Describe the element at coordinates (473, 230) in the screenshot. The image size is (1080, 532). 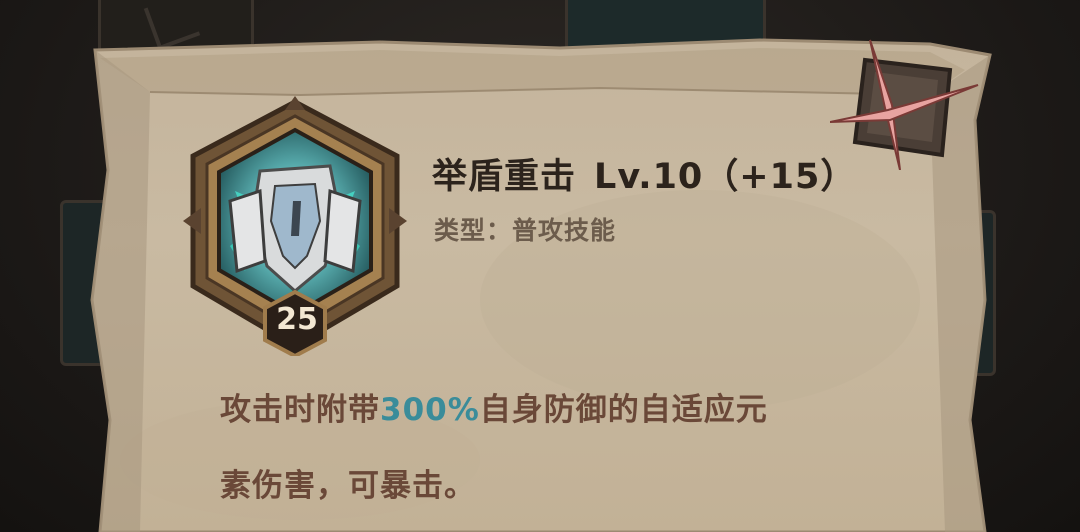
I see `skill-type-label: 类型：` at that location.